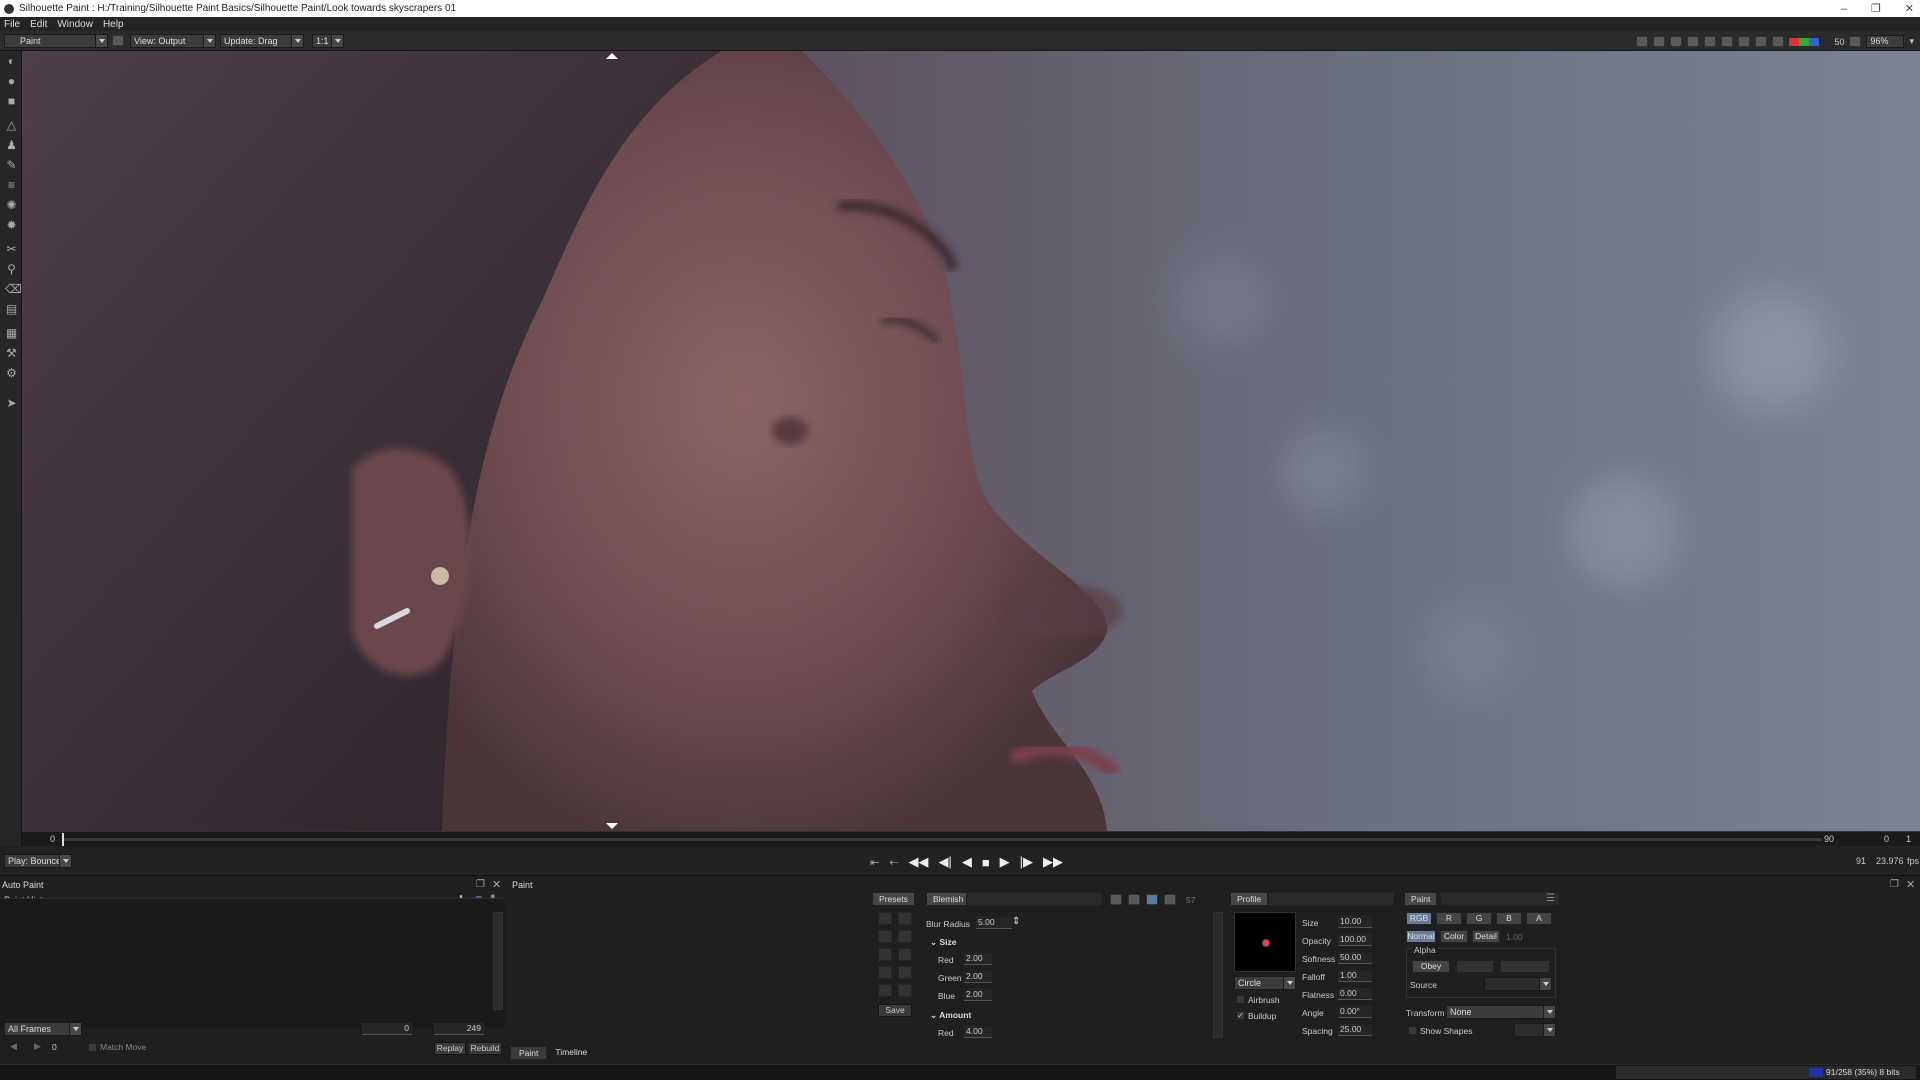  What do you see at coordinates (37, 1046) in the screenshot?
I see `next-frame-icon: ▶` at bounding box center [37, 1046].